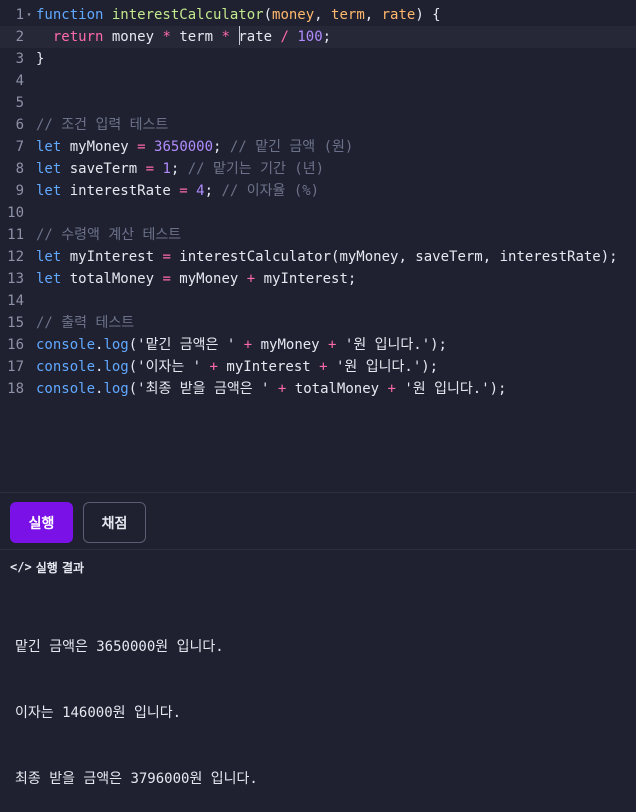  I want to click on output-line: 최종 받을 금액은 3796000원 입니다., so click(136, 779).